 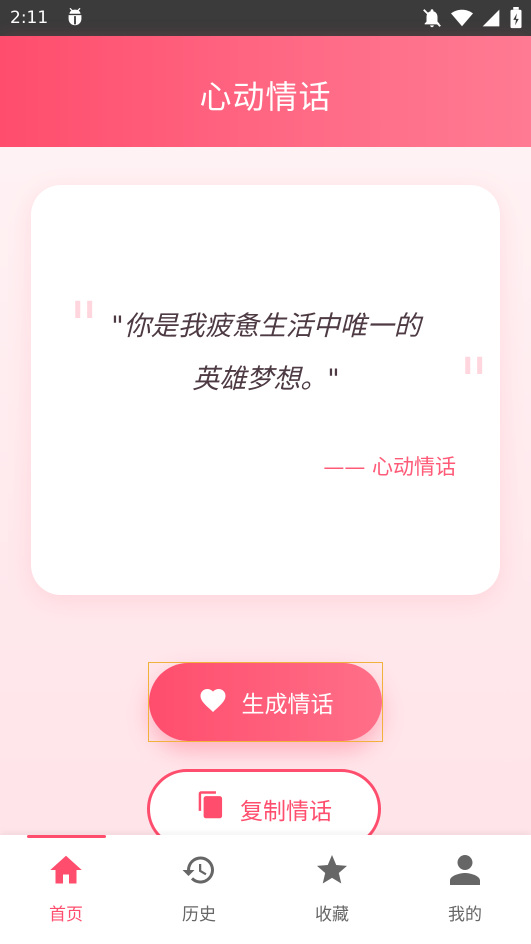 I want to click on status-bar: 2:11, so click(x=265, y=18).